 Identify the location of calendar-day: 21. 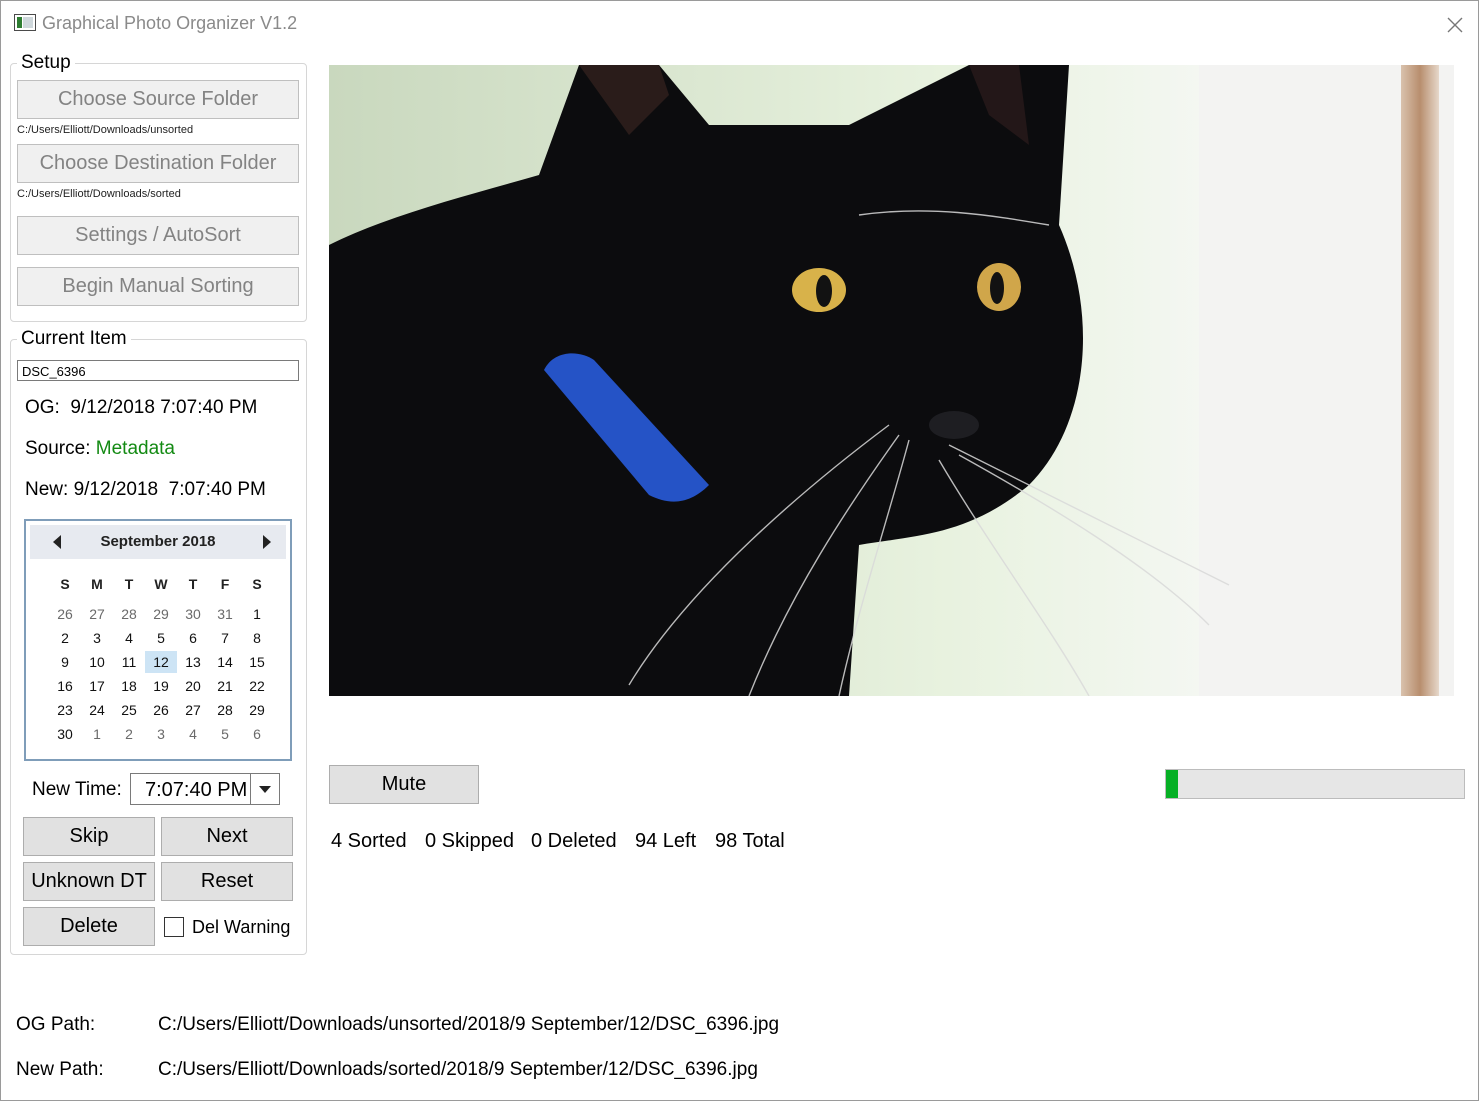
(225, 686).